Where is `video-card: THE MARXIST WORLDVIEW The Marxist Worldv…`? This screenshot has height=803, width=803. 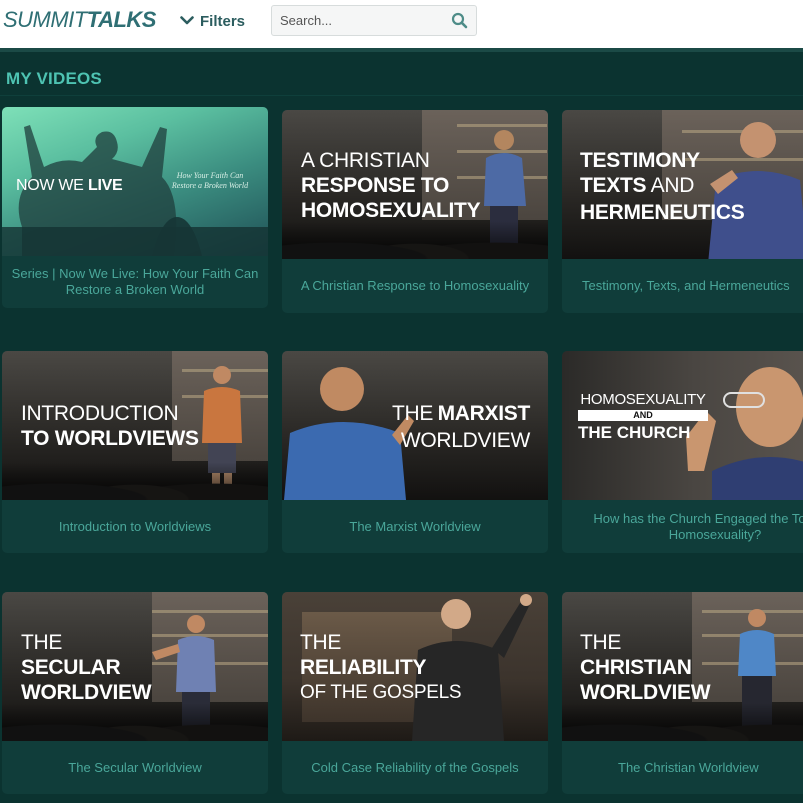
video-card: THE MARXIST WORLDVIEW The Marxist Worldv… is located at coordinates (415, 452).